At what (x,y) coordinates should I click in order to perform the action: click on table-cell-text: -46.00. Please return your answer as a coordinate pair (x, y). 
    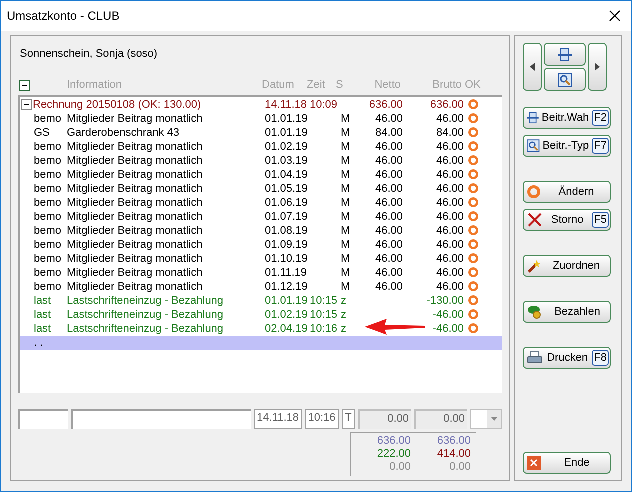
    Looking at the image, I should click on (448, 315).